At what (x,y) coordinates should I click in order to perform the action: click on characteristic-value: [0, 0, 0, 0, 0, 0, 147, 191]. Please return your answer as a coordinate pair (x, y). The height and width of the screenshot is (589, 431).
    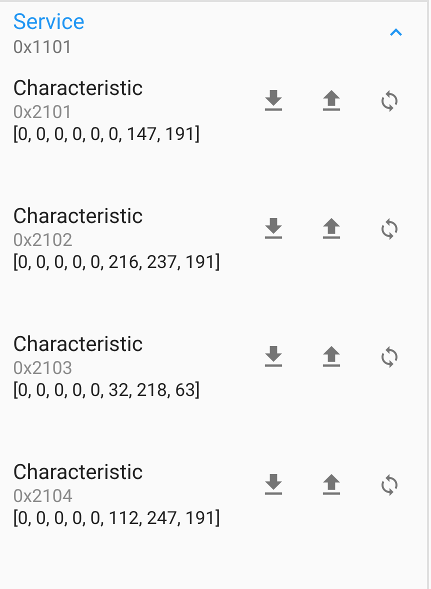
    Looking at the image, I should click on (107, 135).